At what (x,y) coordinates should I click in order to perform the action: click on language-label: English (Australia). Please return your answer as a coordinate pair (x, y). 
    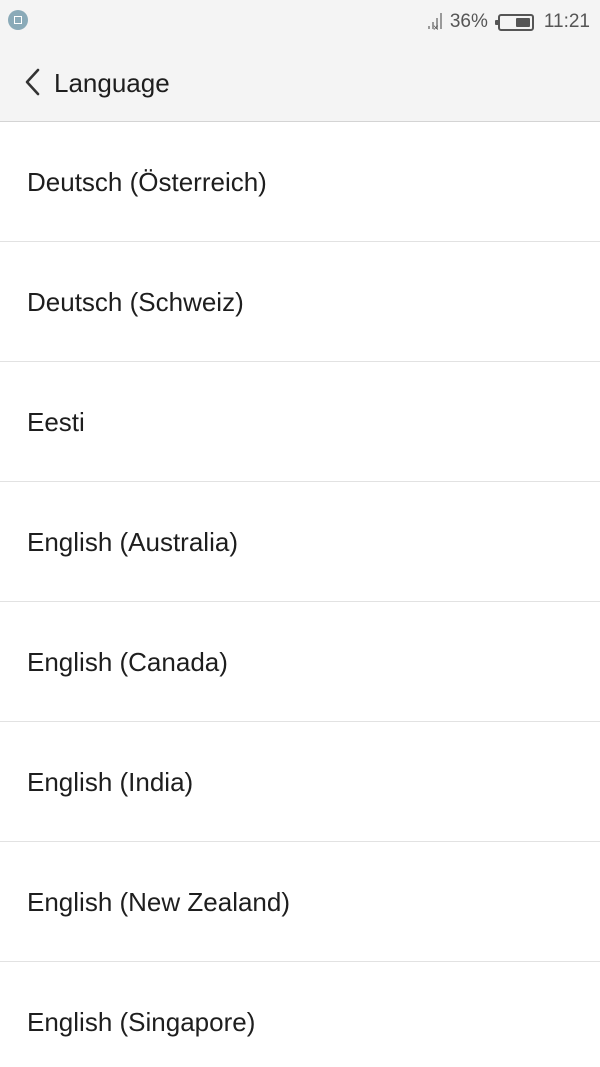
    Looking at the image, I should click on (132, 541).